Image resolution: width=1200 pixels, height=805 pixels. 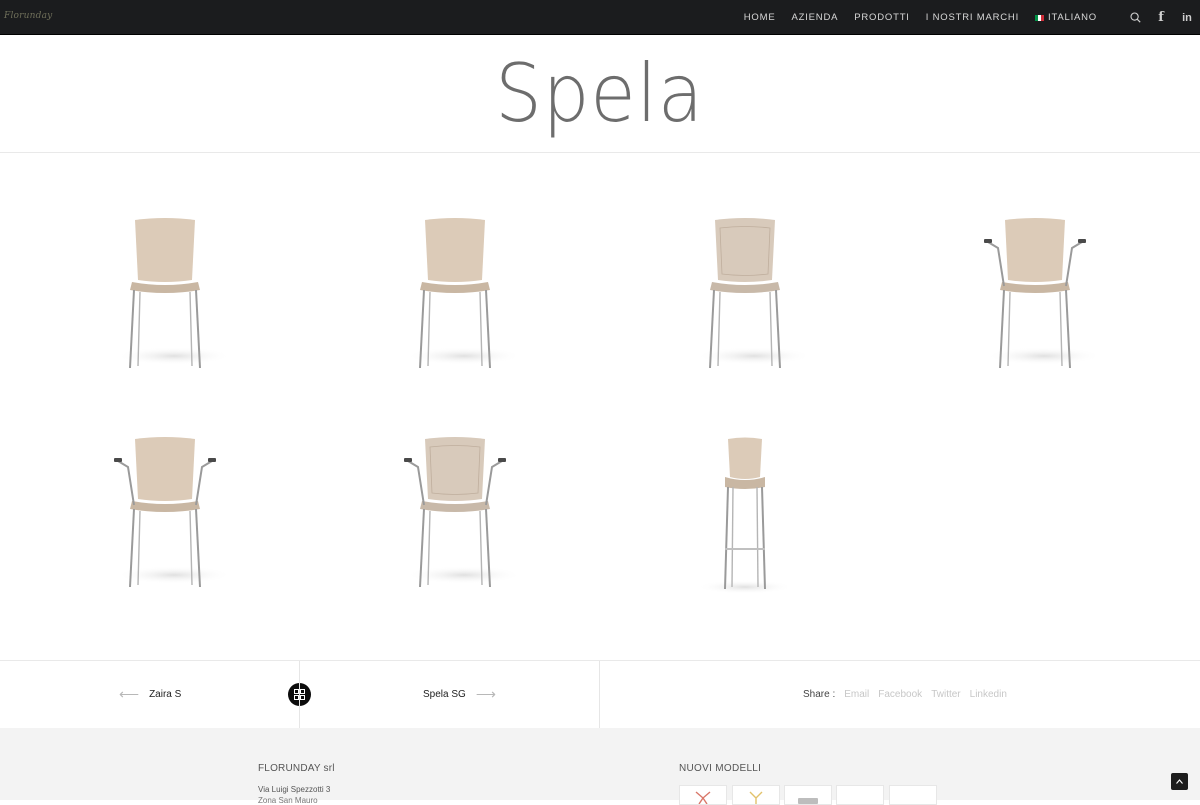 I want to click on next-post-label: Spela SG, so click(x=444, y=694).